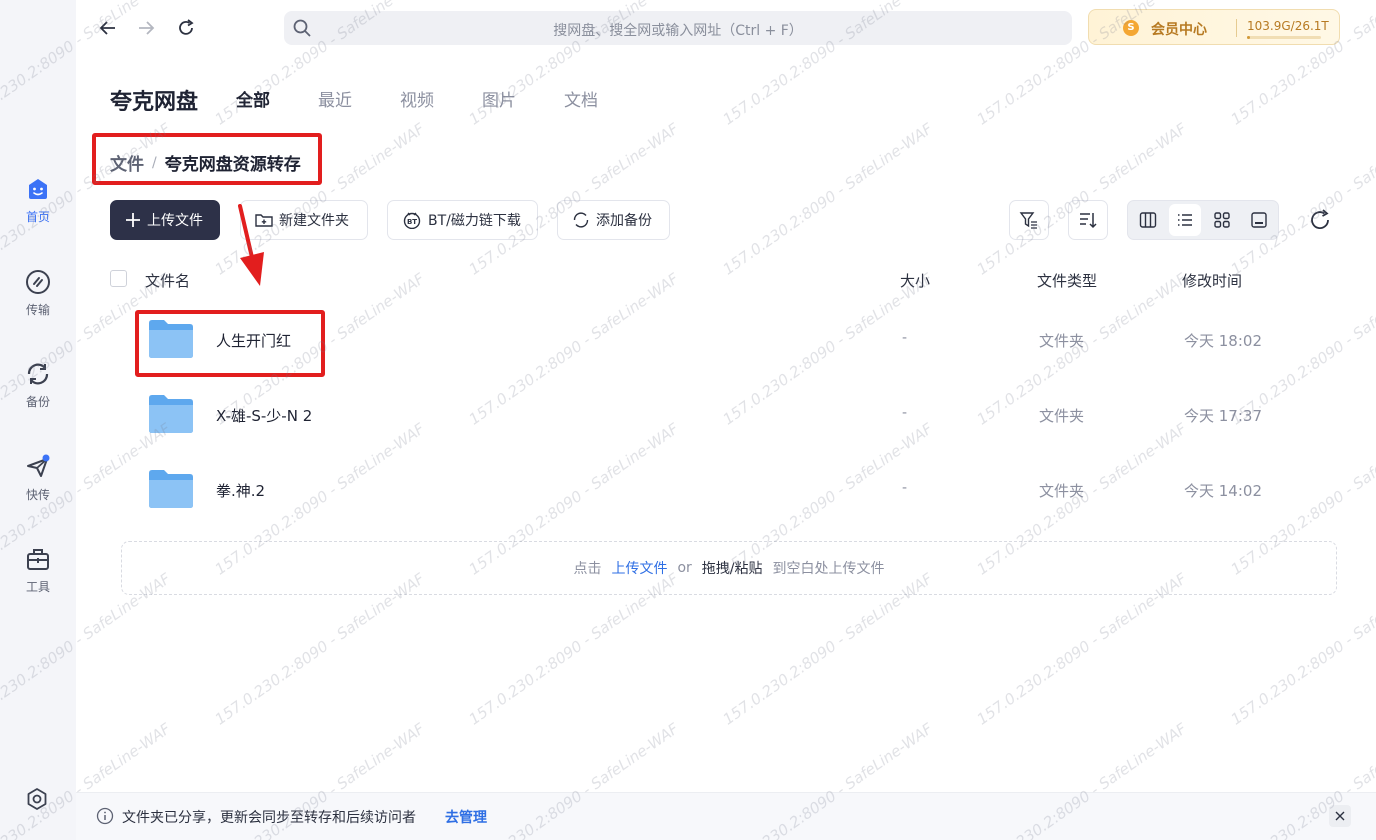 The height and width of the screenshot is (840, 1376). Describe the element at coordinates (38, 559) in the screenshot. I see `toolbox-icon` at that location.